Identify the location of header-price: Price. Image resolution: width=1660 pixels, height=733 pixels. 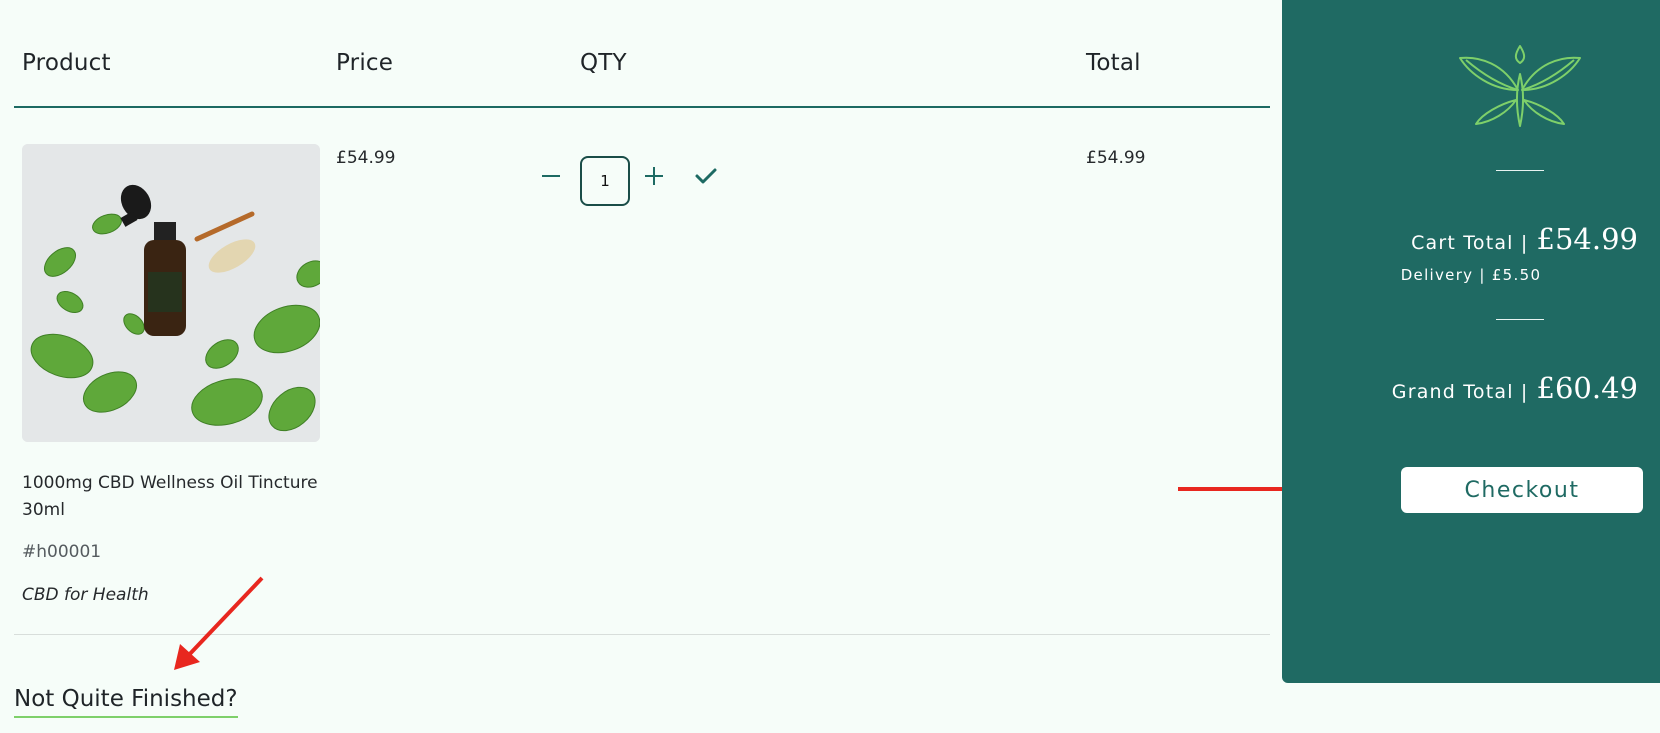
(365, 63).